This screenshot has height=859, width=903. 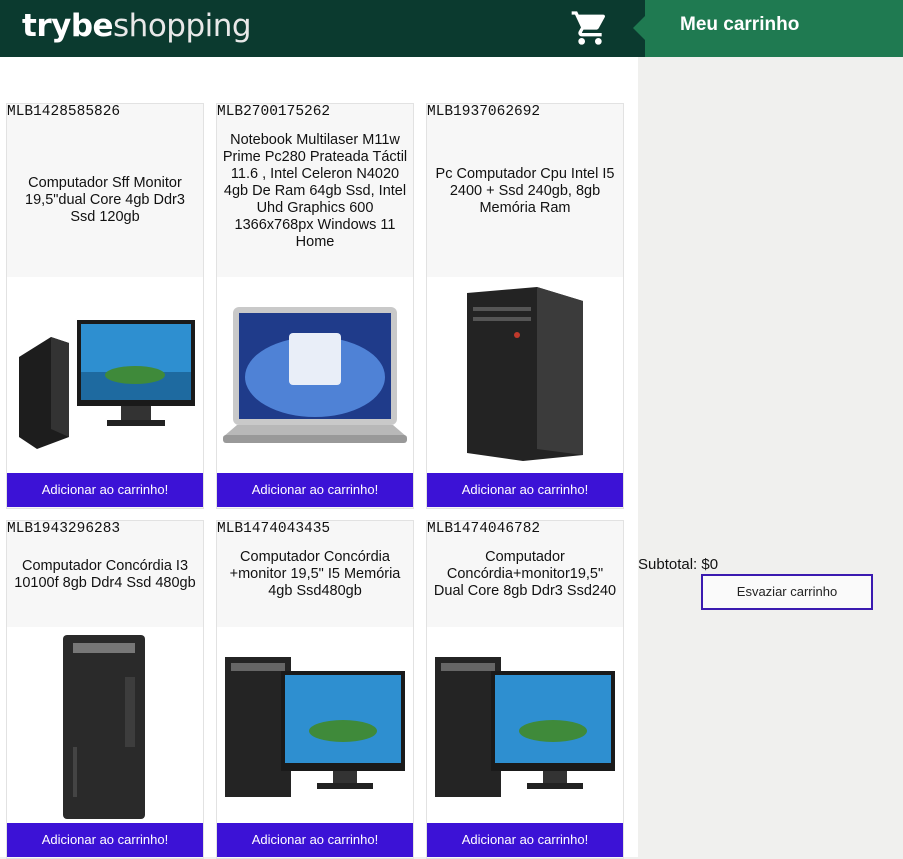 I want to click on empty-cart-button: Esvaziar carrinho, so click(x=787, y=592).